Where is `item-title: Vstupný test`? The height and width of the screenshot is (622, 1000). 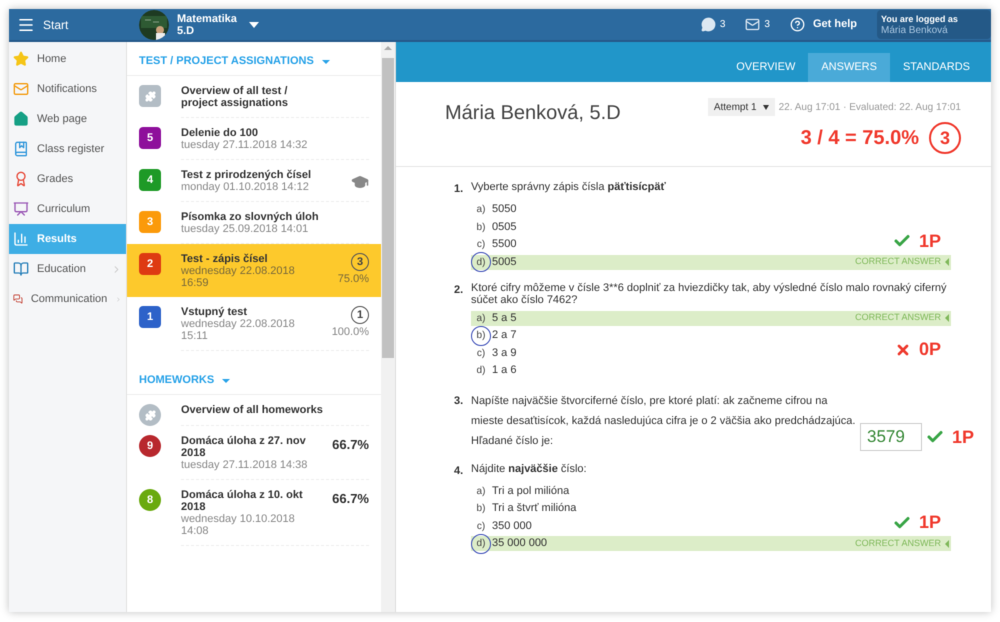
item-title: Vstupný test is located at coordinates (214, 312).